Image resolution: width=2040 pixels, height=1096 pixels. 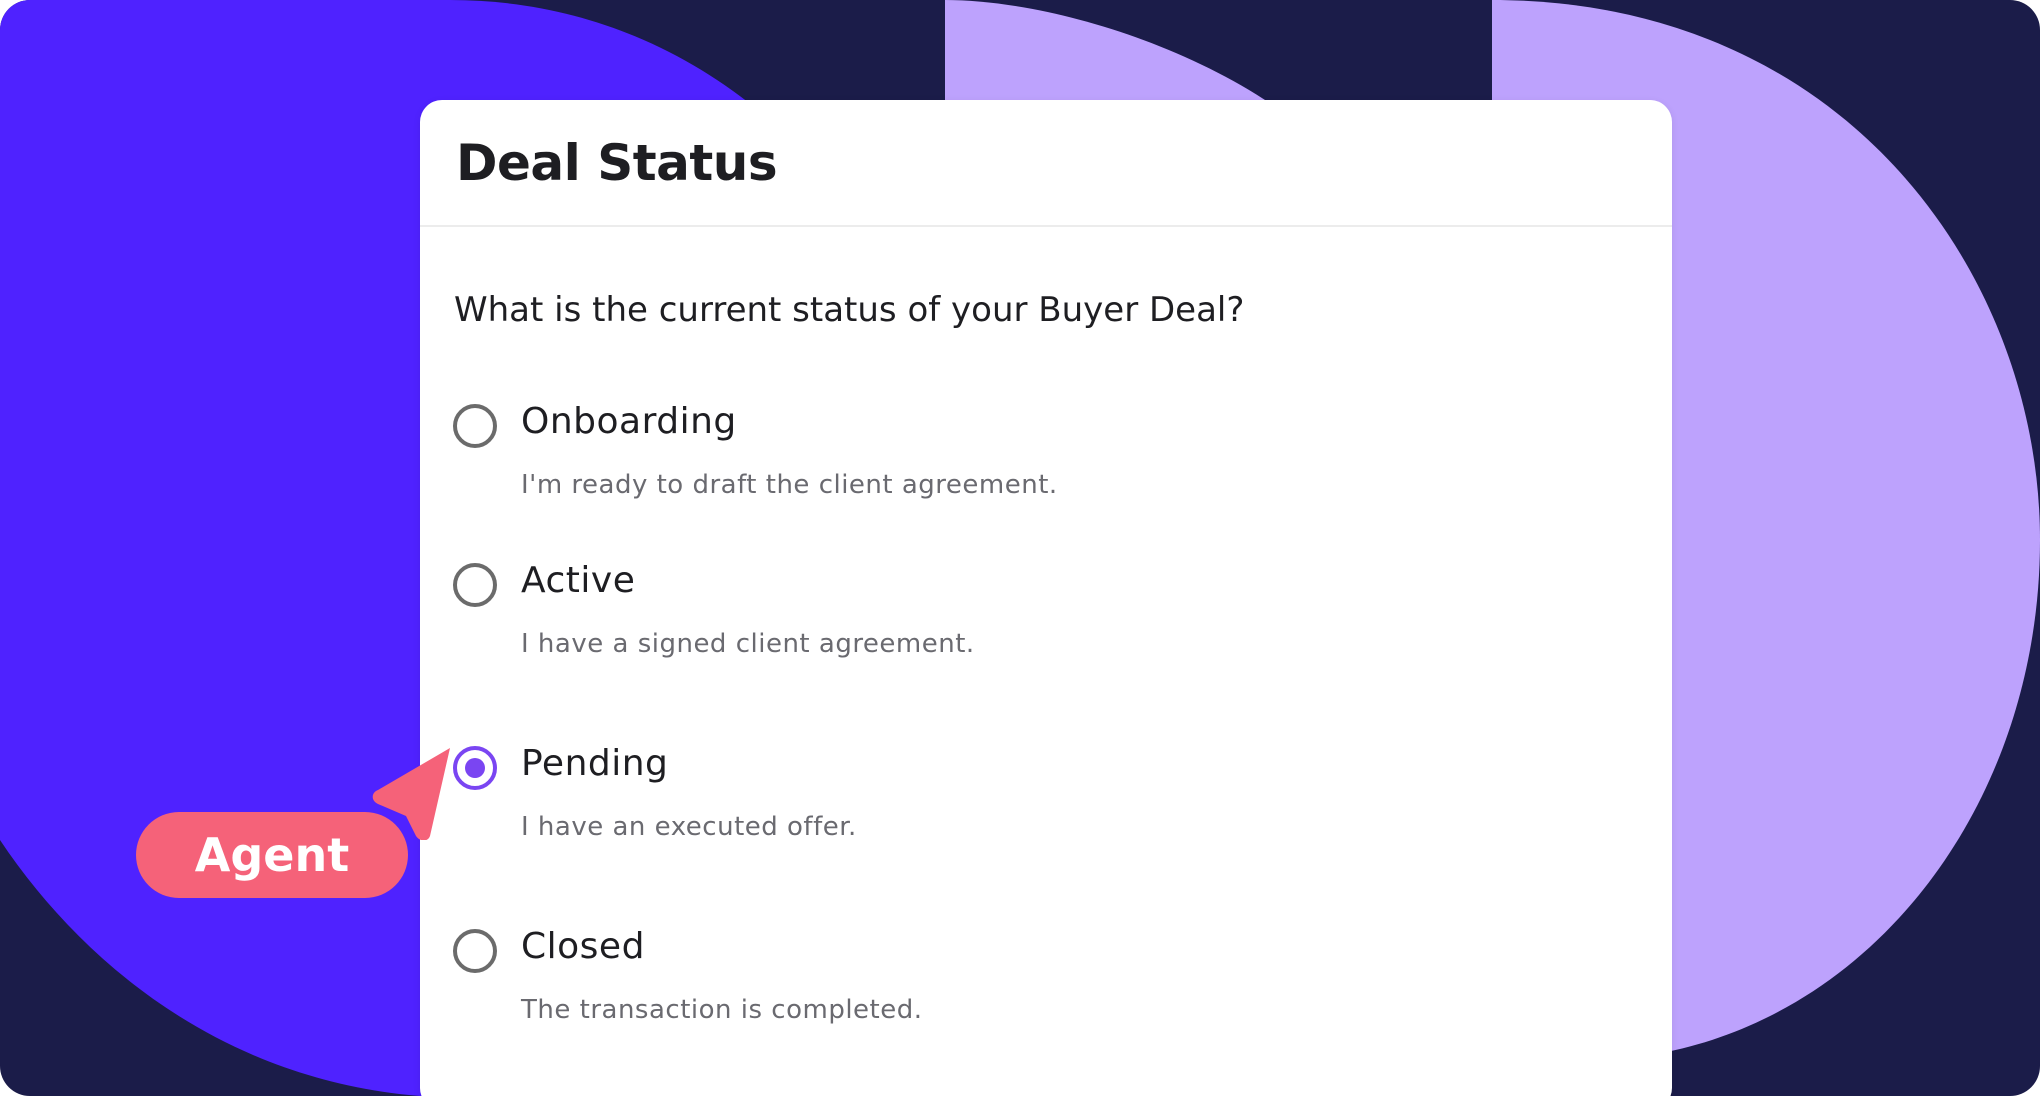 I want to click on option-closed: Closed The transaction is completed., so click(x=1003, y=987).